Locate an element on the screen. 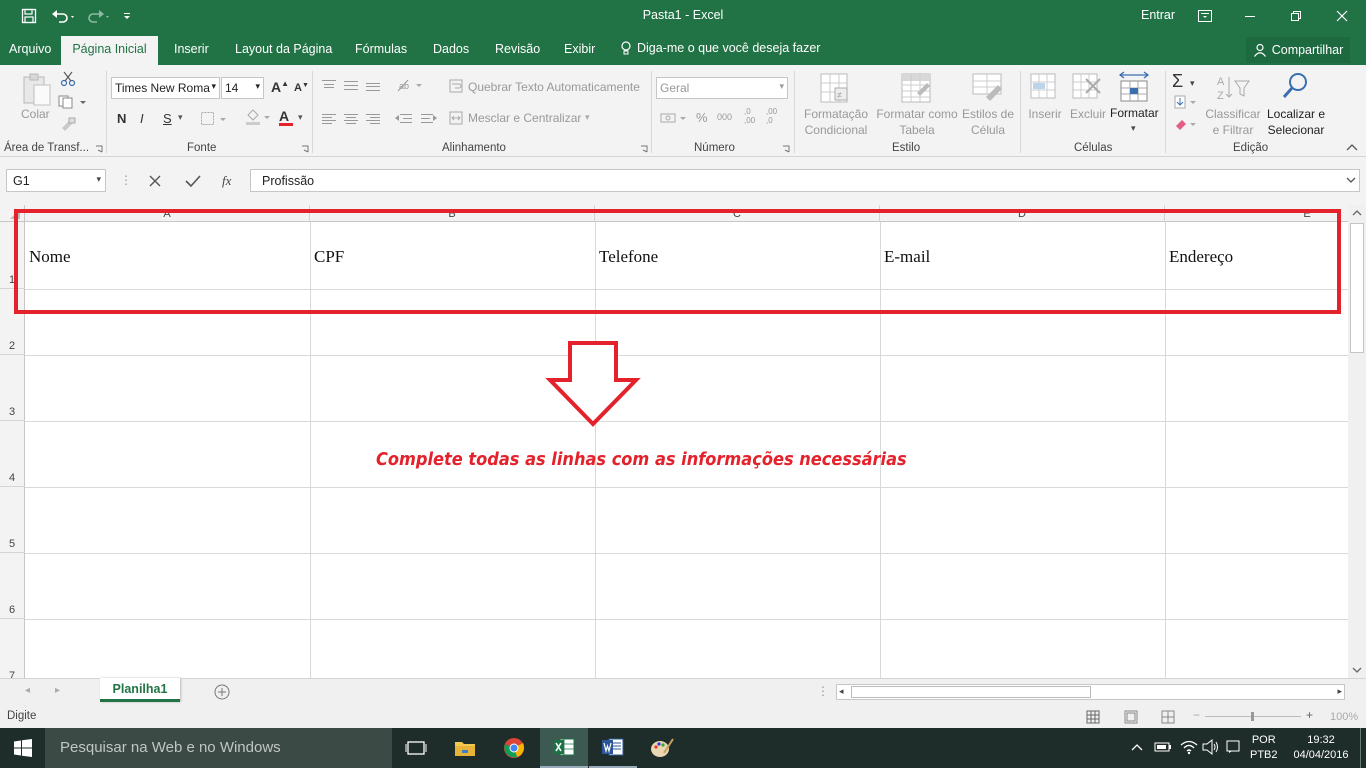  row-header-3: 3 is located at coordinates (12, 388).